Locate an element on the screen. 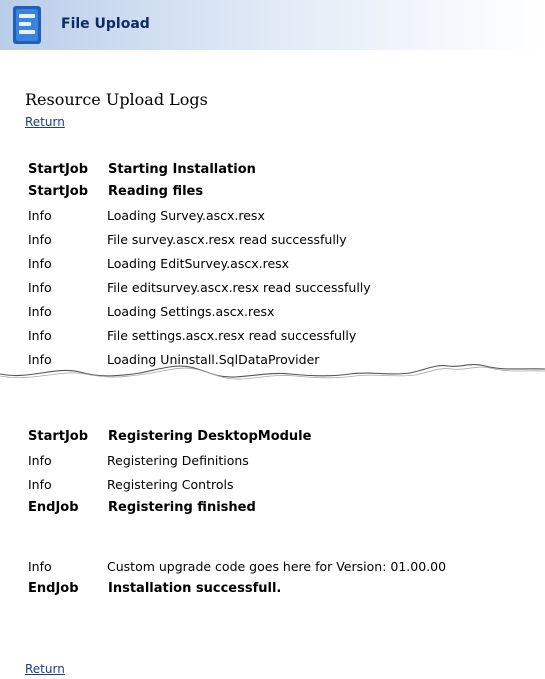 This screenshot has height=679, width=545. log-message: Loading EditSurvey.ascx.resx is located at coordinates (198, 263).